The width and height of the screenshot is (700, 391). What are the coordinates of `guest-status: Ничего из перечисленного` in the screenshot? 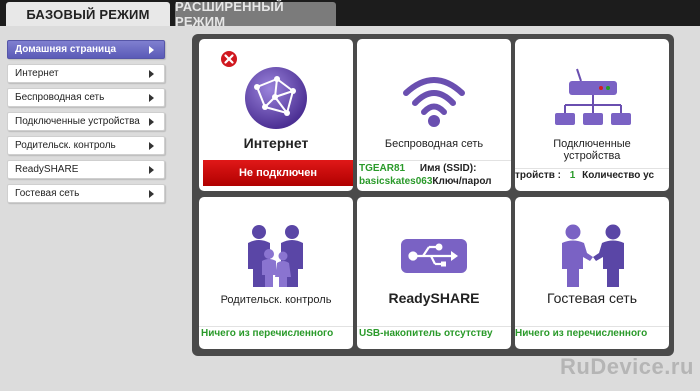 It's located at (592, 333).